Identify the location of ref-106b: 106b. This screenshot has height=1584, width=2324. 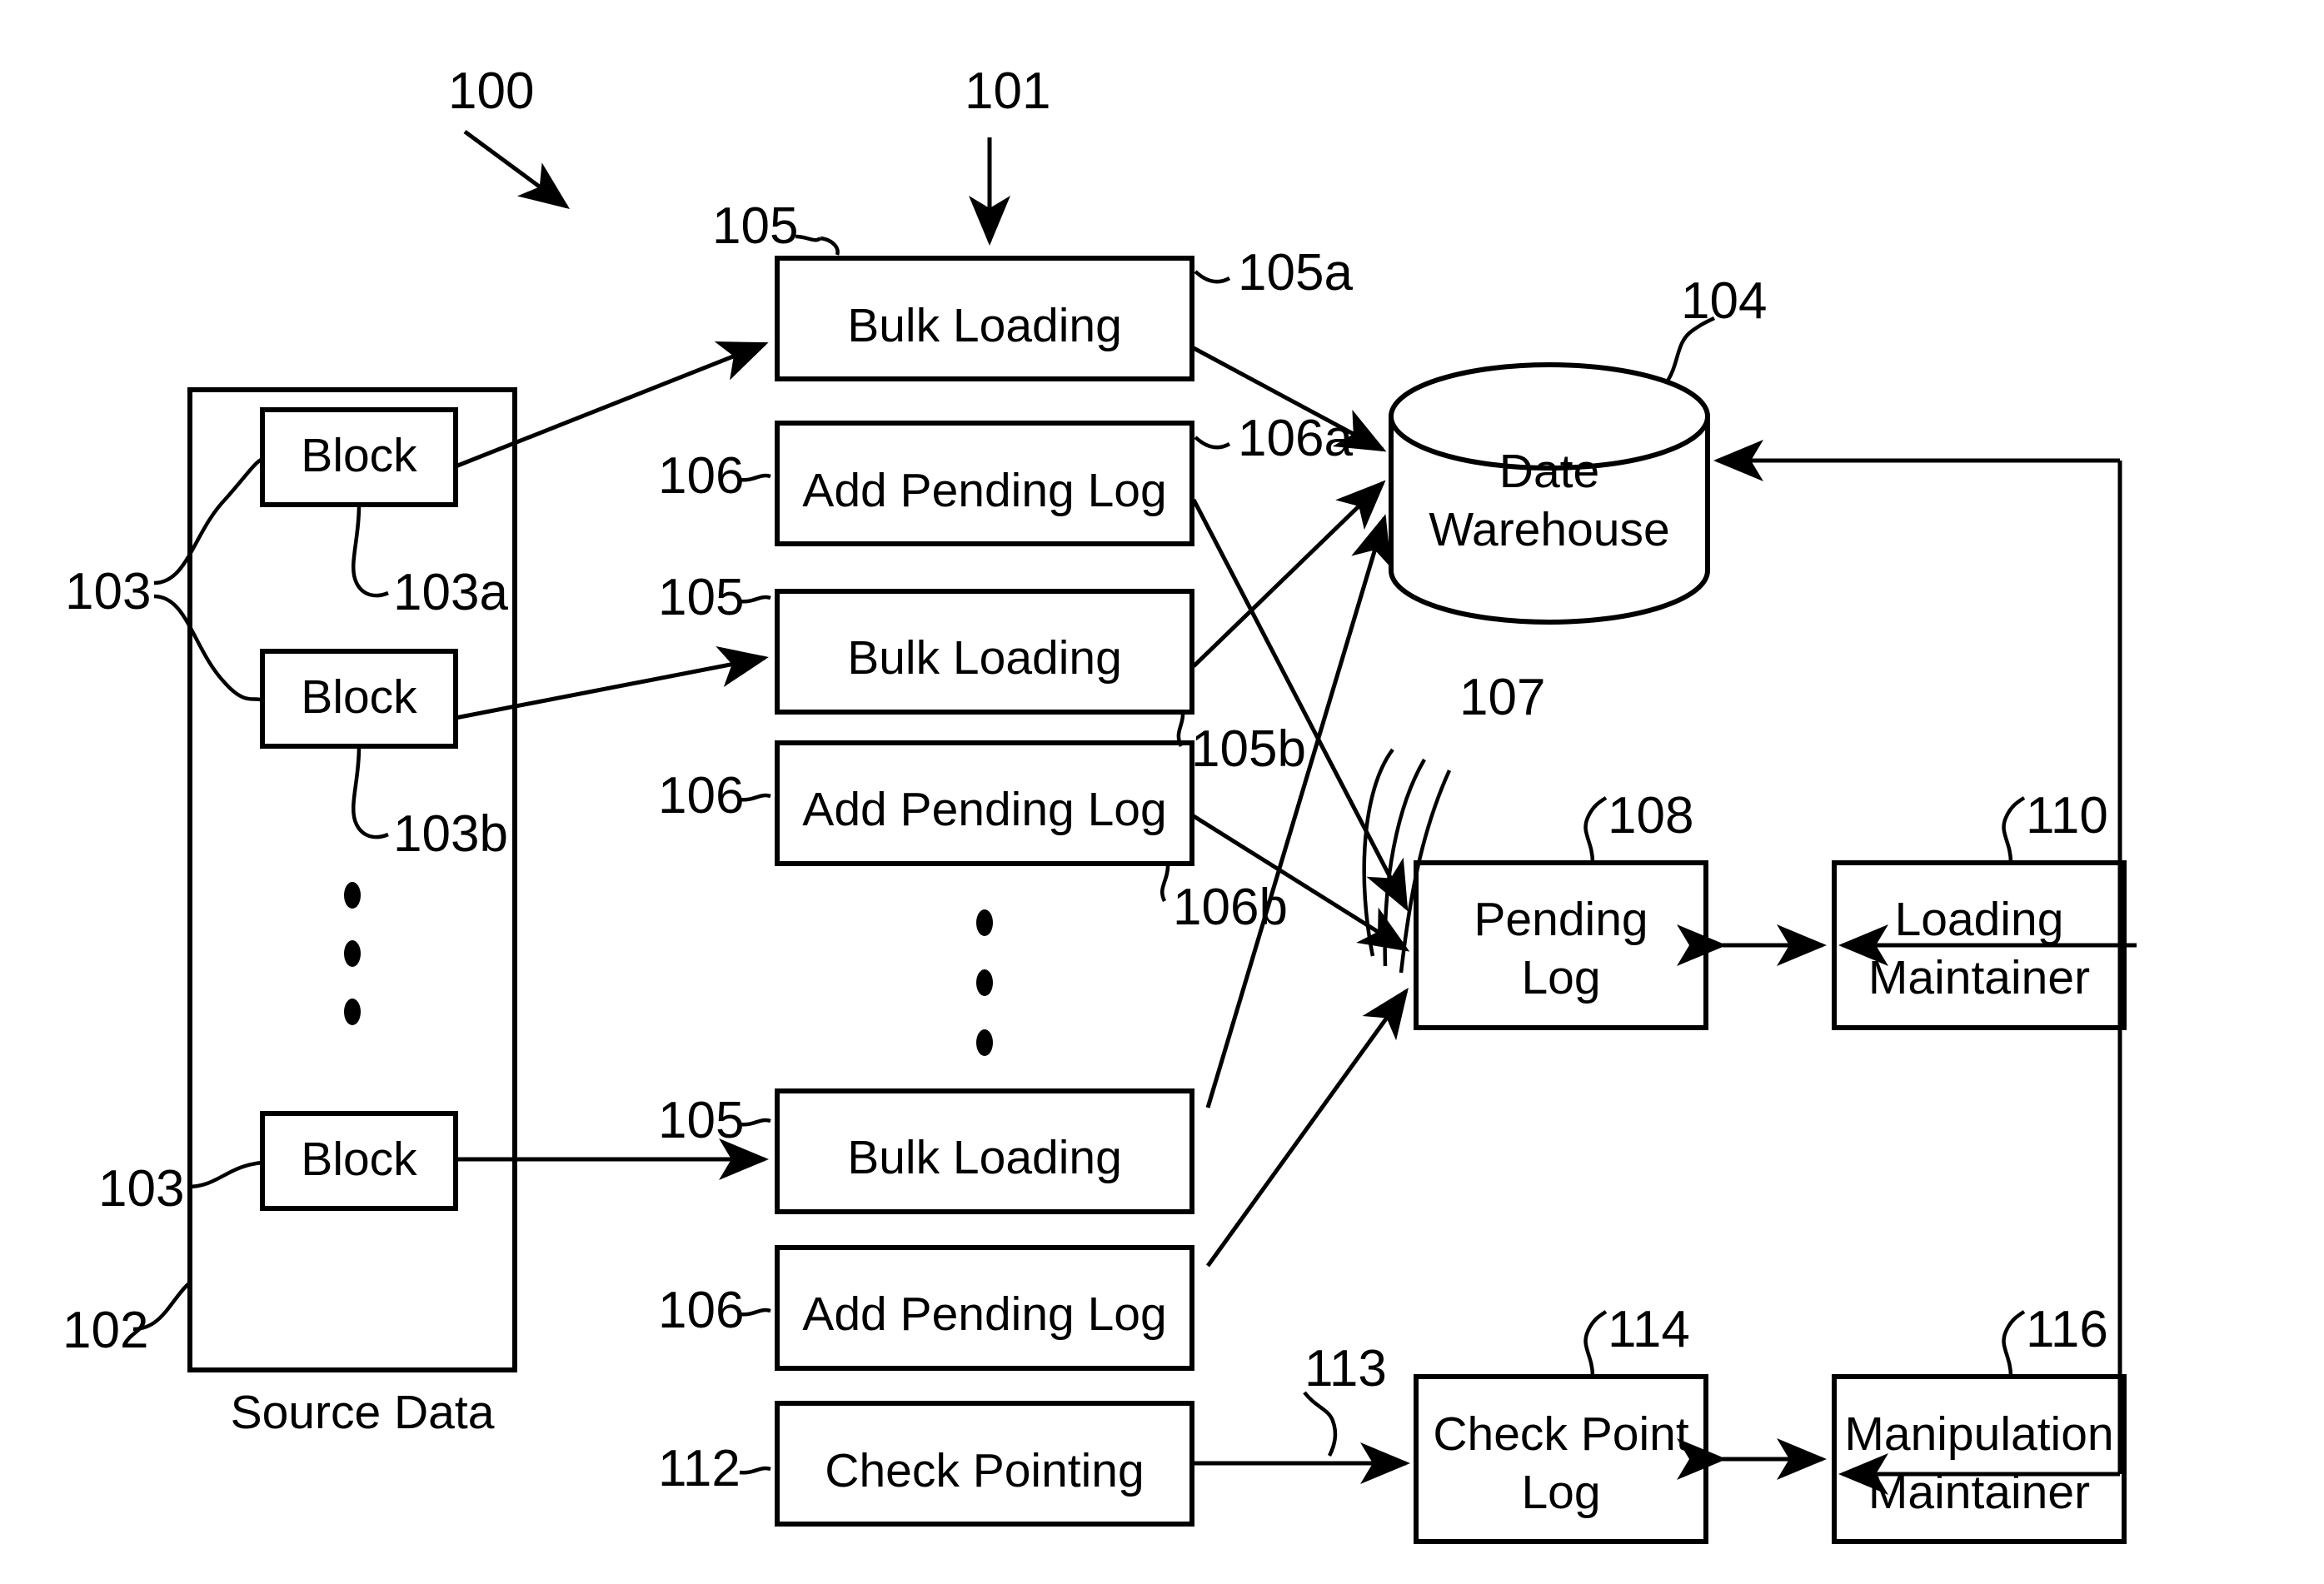
(1230, 907).